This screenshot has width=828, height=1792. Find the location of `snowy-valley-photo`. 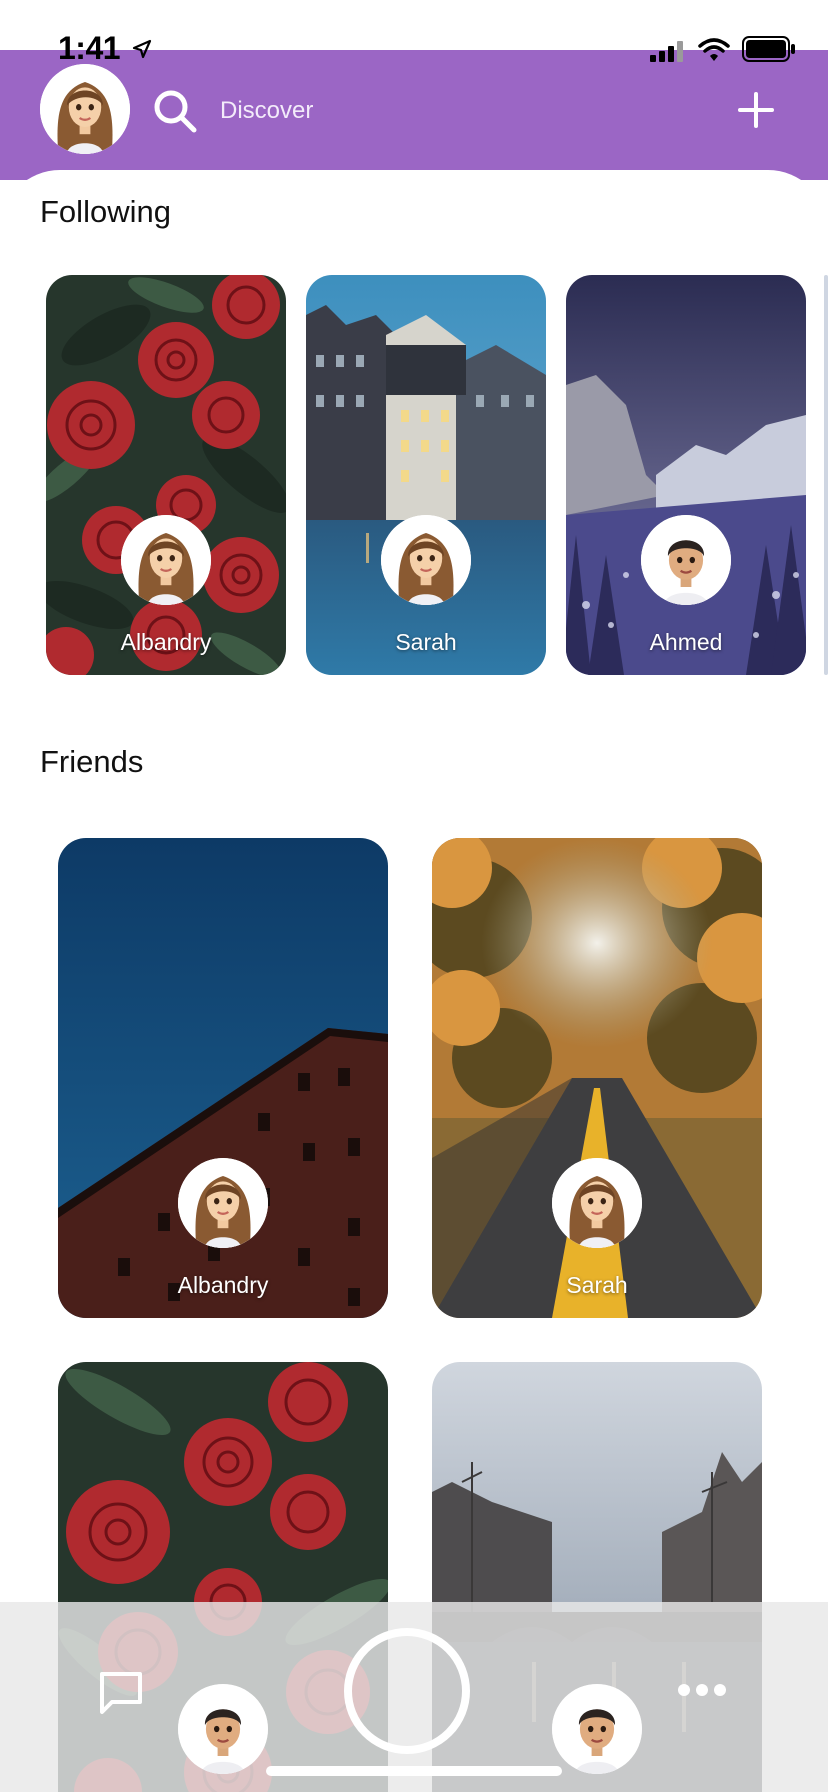

snowy-valley-photo is located at coordinates (686, 475).